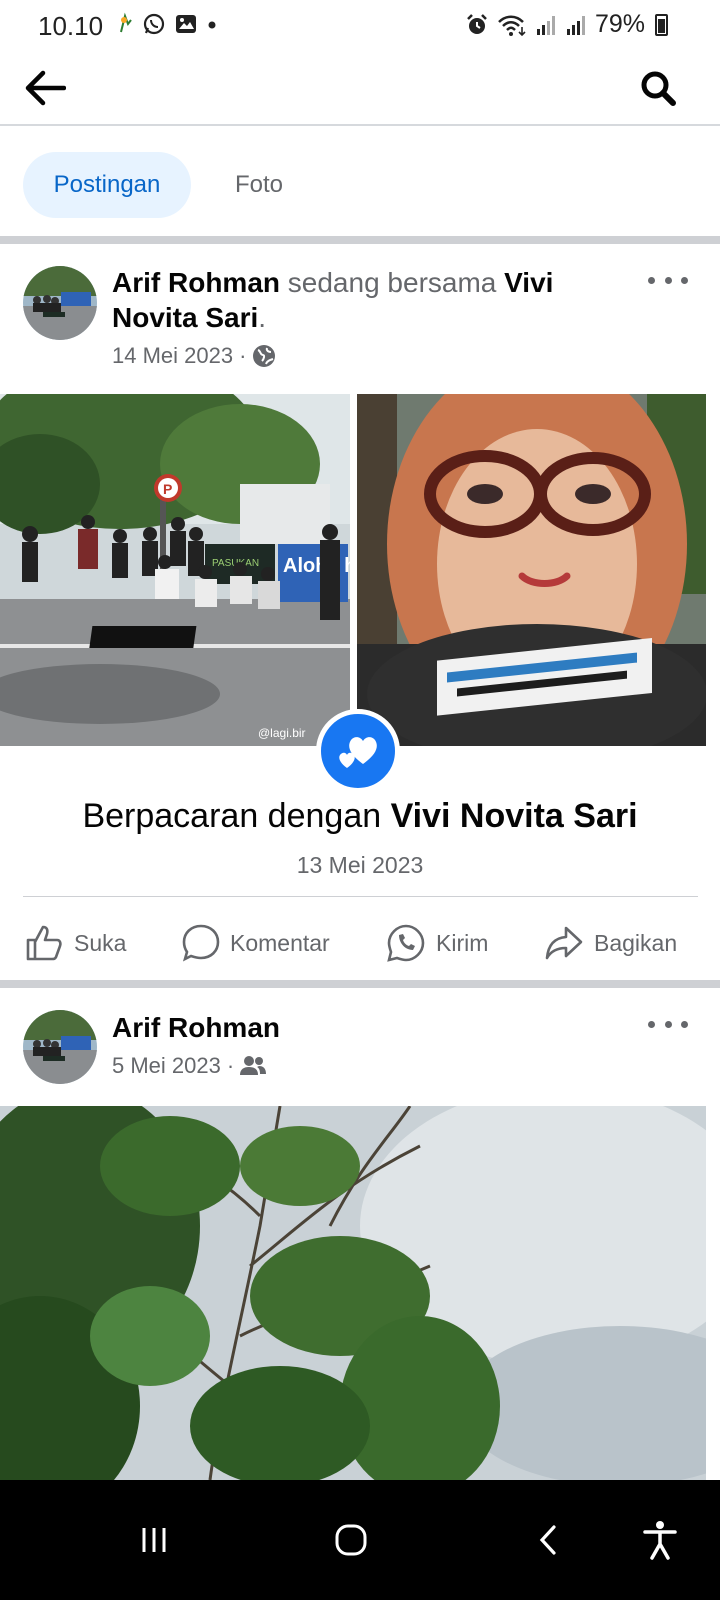 The image size is (720, 1600). Describe the element at coordinates (212, 25) in the screenshot. I see `more-notifications-dot-icon` at that location.